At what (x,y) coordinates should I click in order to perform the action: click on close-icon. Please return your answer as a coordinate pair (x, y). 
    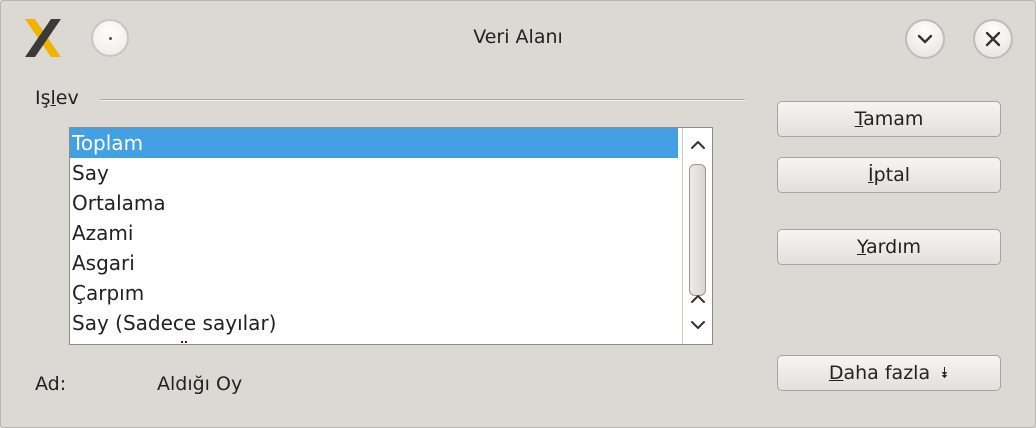
    Looking at the image, I should click on (993, 39).